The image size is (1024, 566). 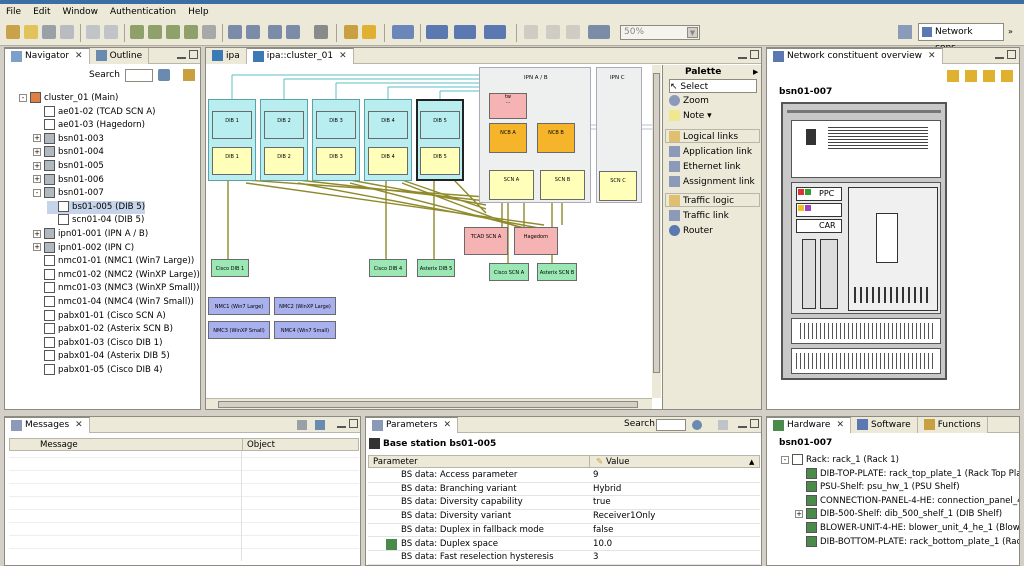 I want to click on arrange-icon, so click(x=465, y=32).